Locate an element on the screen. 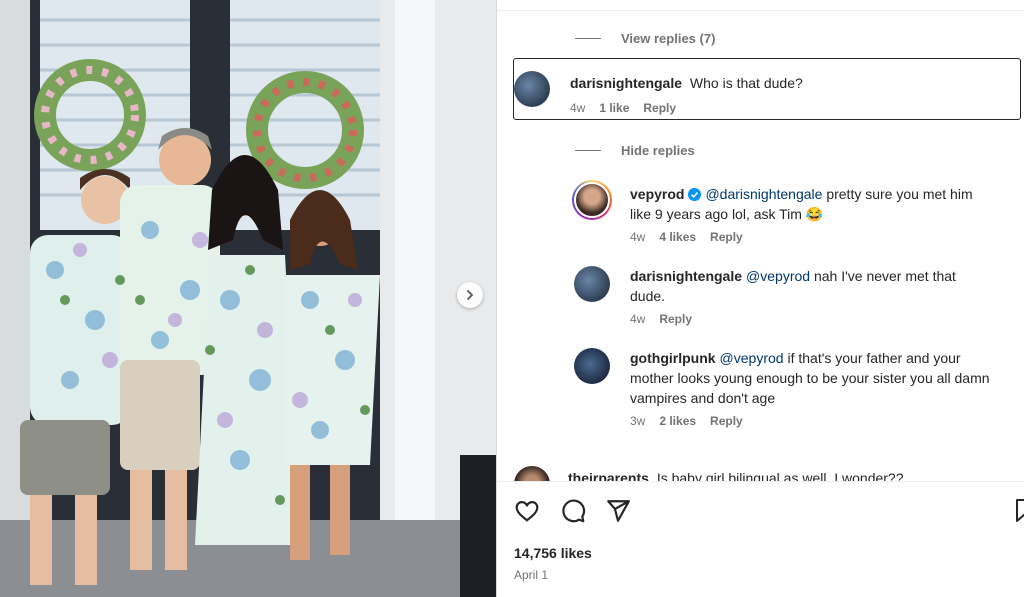  post-date: April 1 is located at coordinates (531, 575).